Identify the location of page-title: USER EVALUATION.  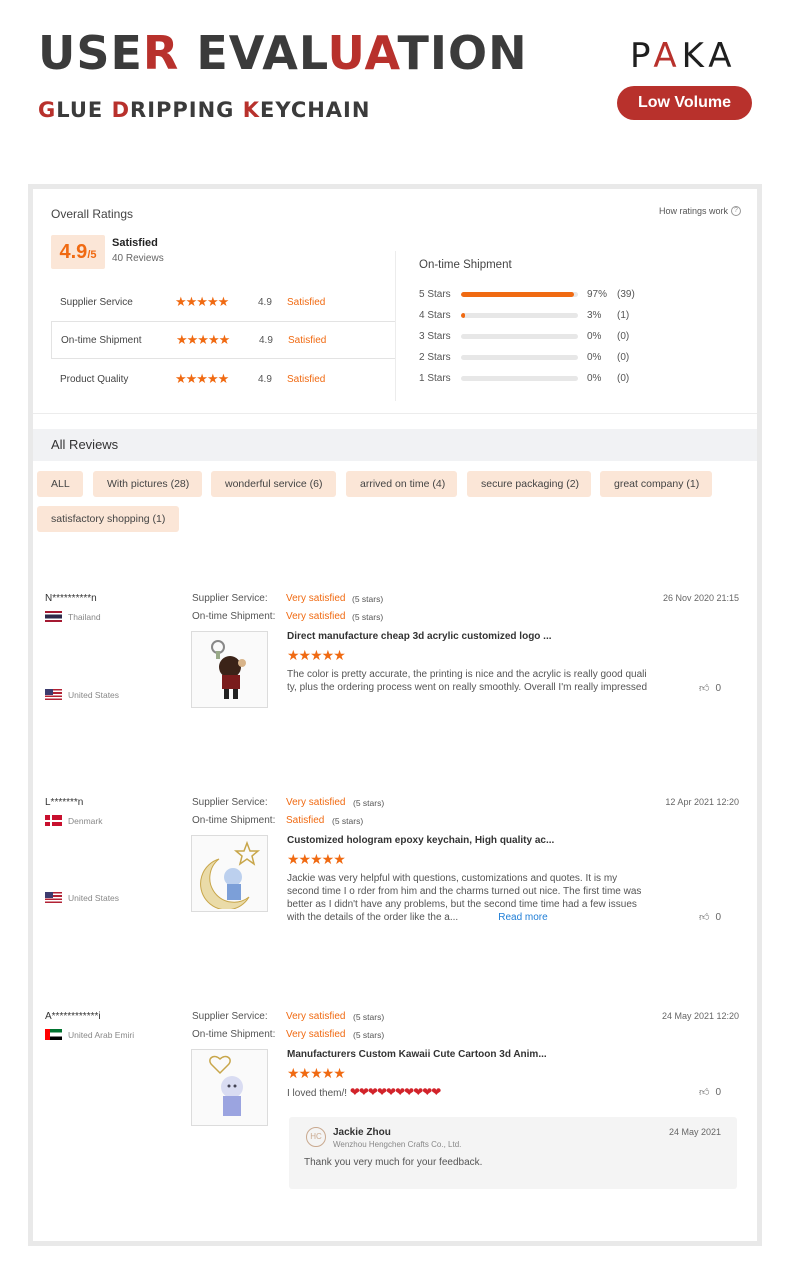
(283, 53).